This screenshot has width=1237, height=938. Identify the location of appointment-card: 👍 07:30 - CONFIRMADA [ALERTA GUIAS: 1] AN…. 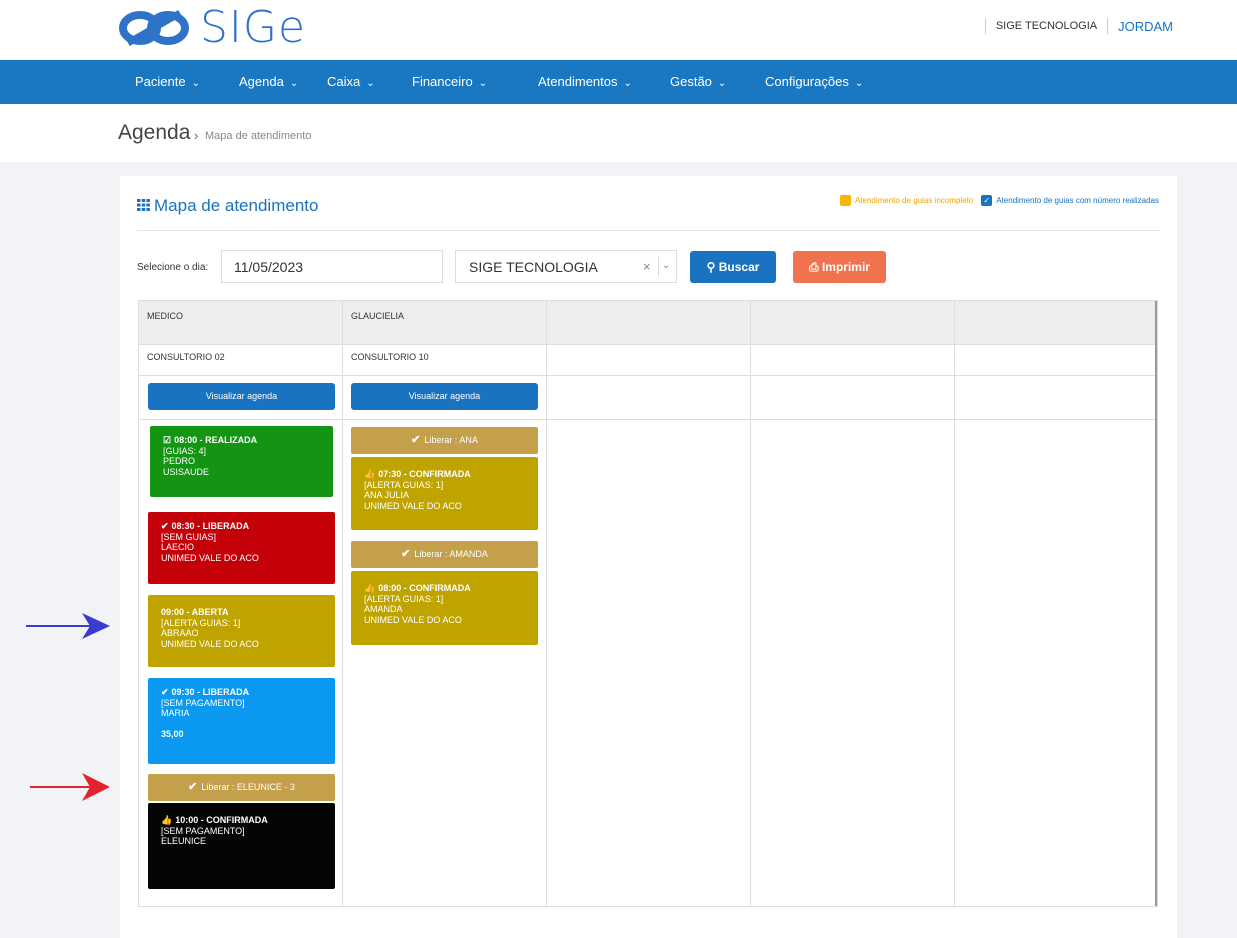
(444, 493).